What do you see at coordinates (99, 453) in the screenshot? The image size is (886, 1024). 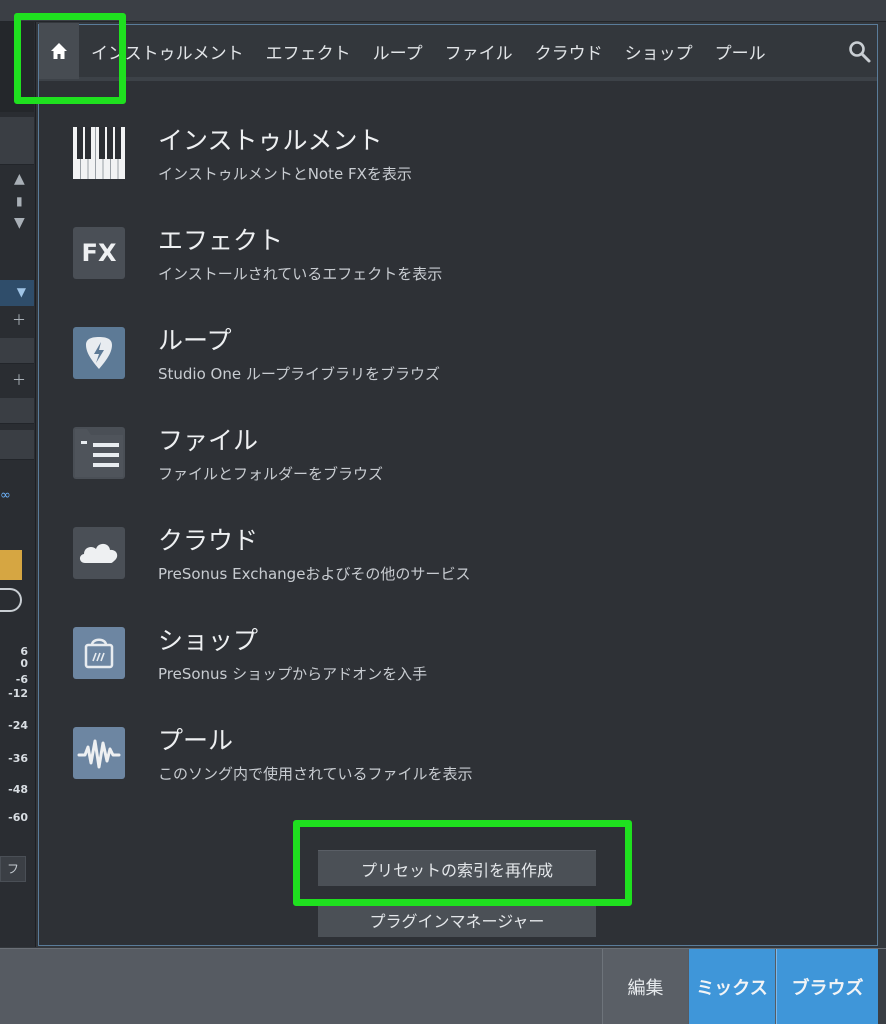 I see `folder-list-icon` at bounding box center [99, 453].